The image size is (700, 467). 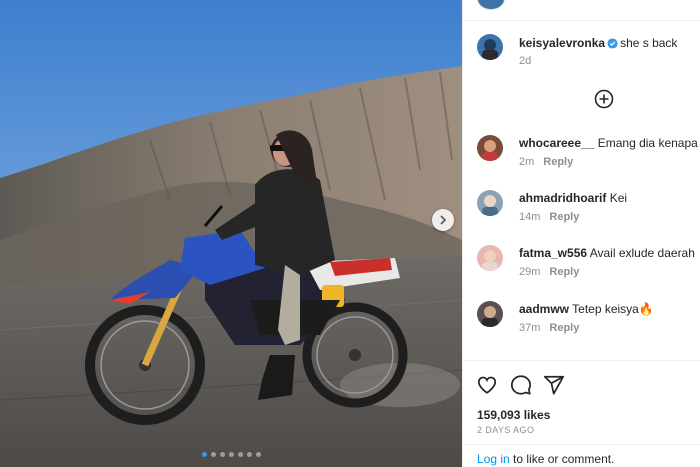 I want to click on comment-item: fatma_w556 Avail exlude daerah, so click(x=607, y=253).